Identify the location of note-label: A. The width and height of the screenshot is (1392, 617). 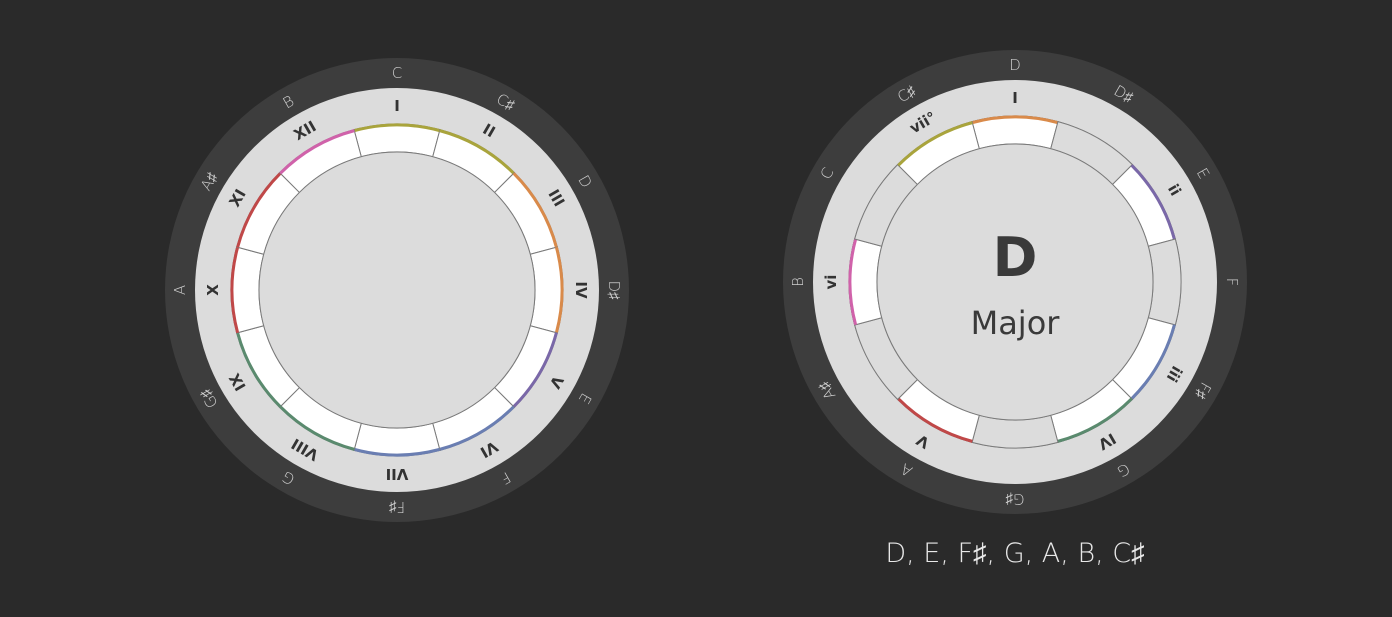
(180, 290).